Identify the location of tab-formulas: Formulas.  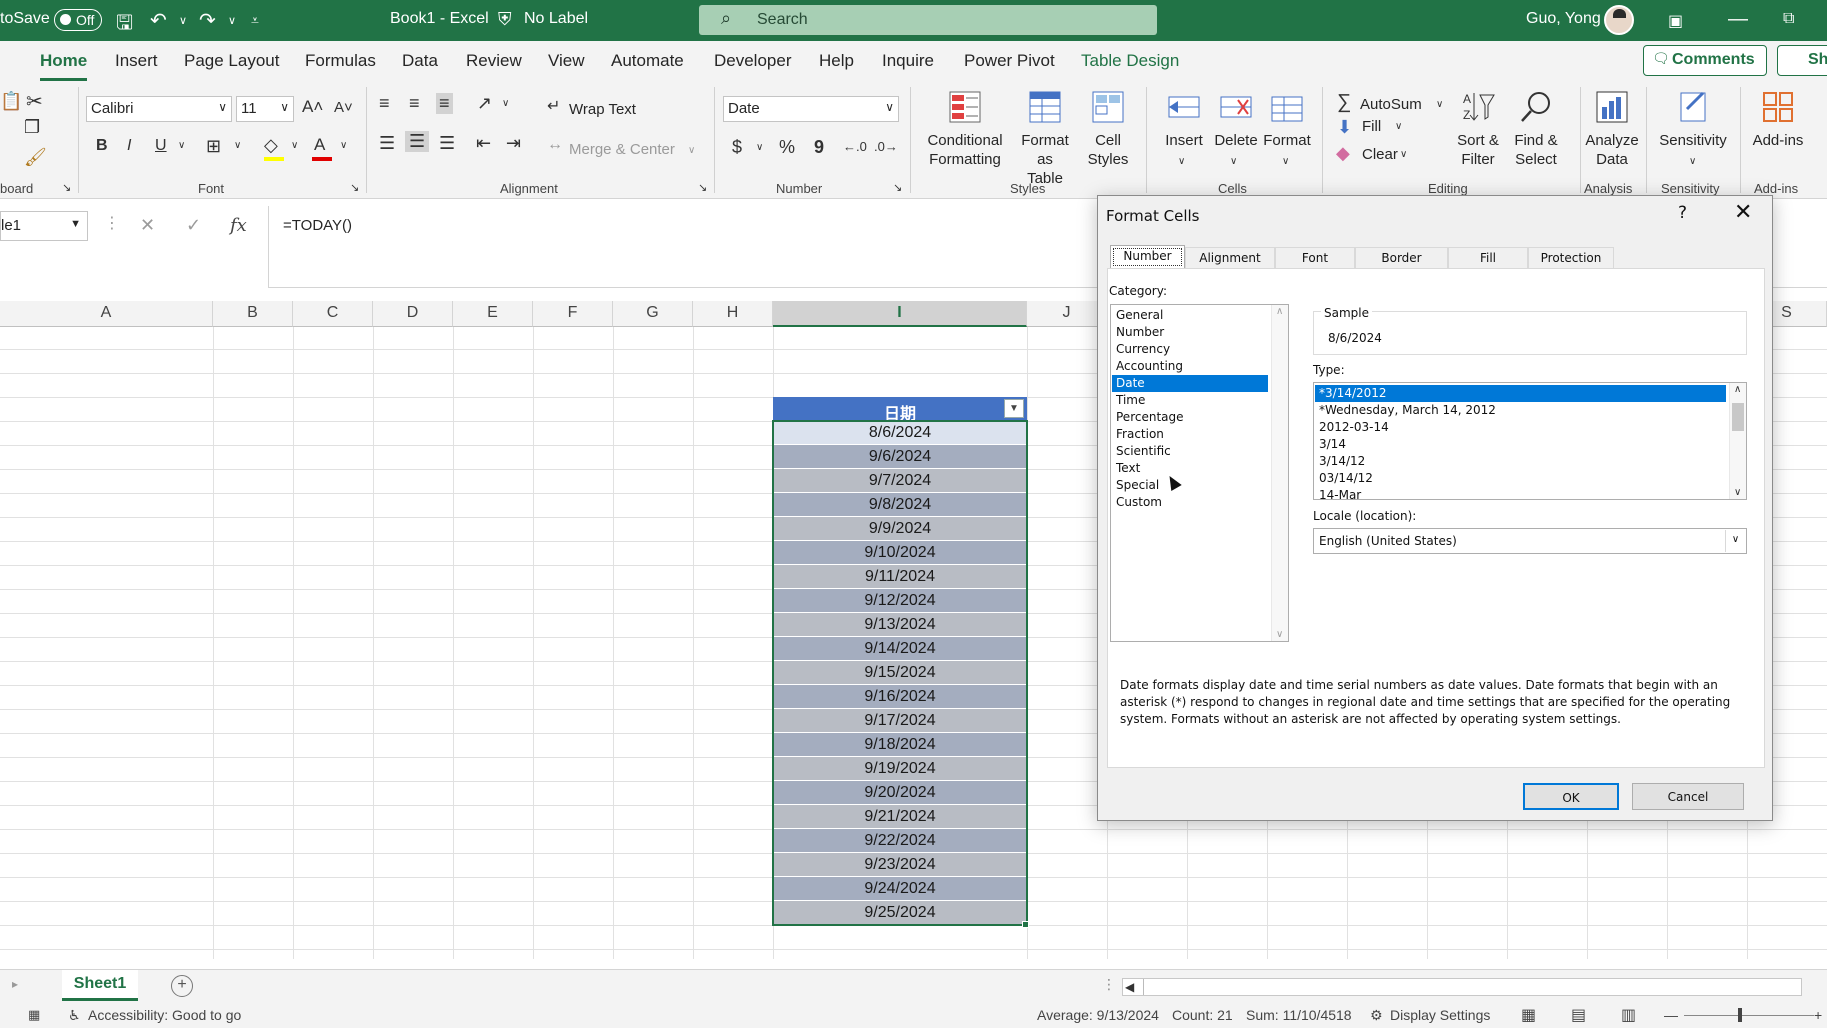
(340, 61).